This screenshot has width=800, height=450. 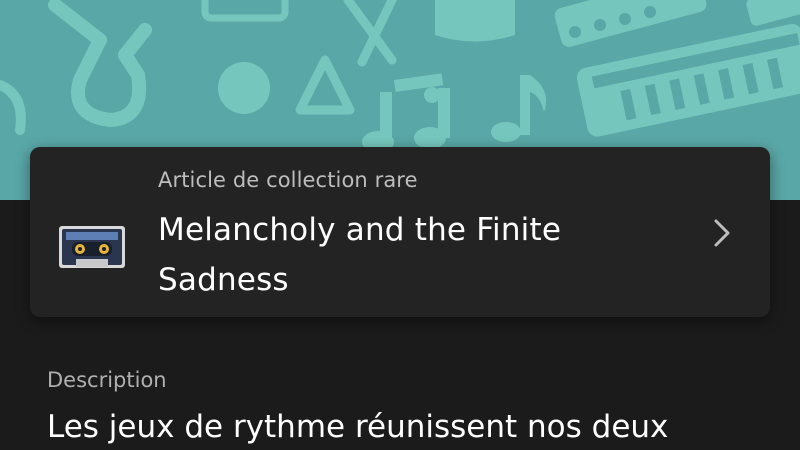 What do you see at coordinates (92, 247) in the screenshot?
I see `cassette-tape-icon` at bounding box center [92, 247].